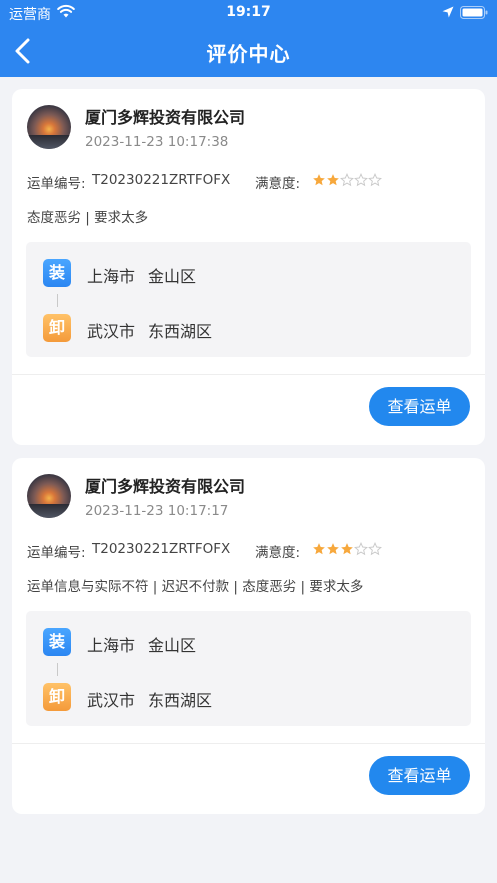 The width and height of the screenshot is (497, 883). What do you see at coordinates (248, 38) in the screenshot?
I see `header: 运营商 19:17 评价中心` at bounding box center [248, 38].